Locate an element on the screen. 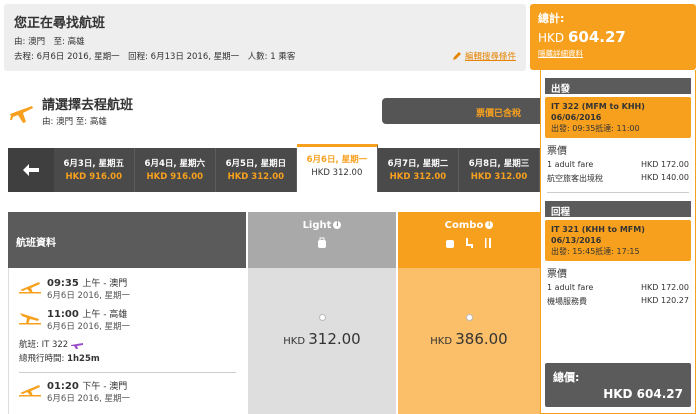 Image resolution: width=700 pixels, height=414 pixels. date-label: 6月3日, 星期五 is located at coordinates (94, 164).